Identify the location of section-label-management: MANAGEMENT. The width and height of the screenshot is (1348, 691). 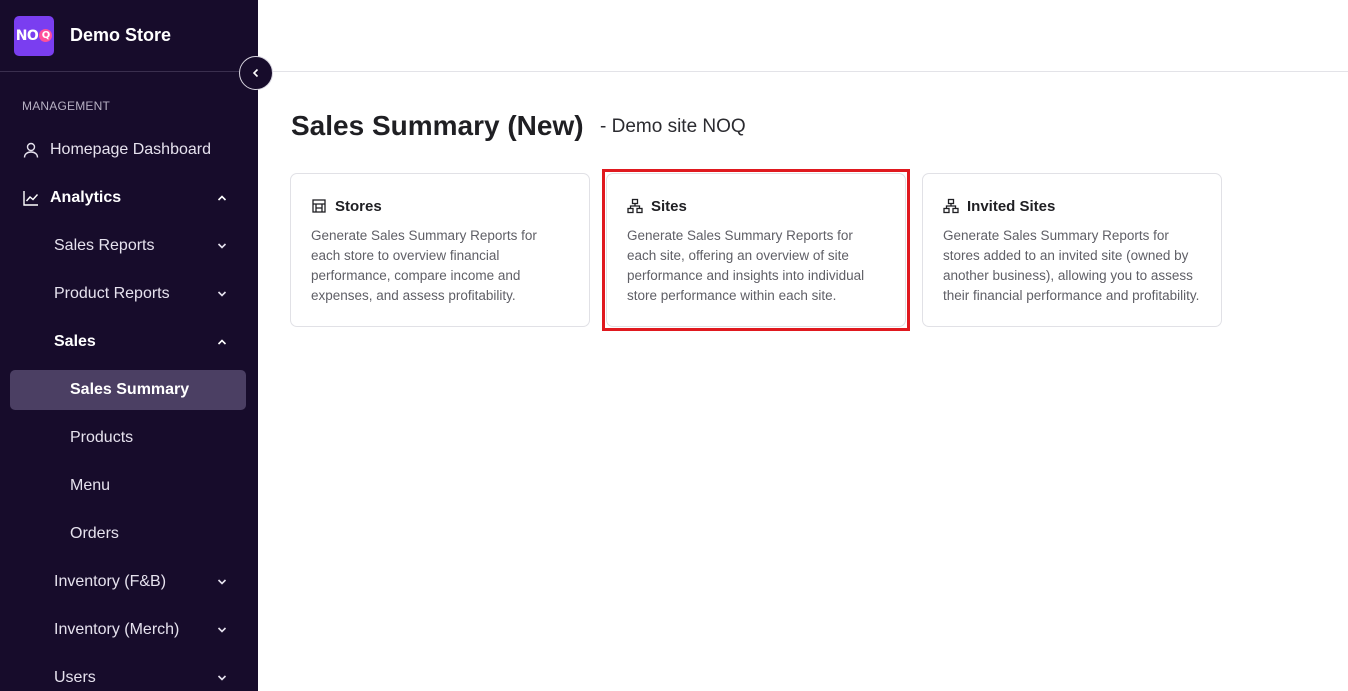
(66, 106).